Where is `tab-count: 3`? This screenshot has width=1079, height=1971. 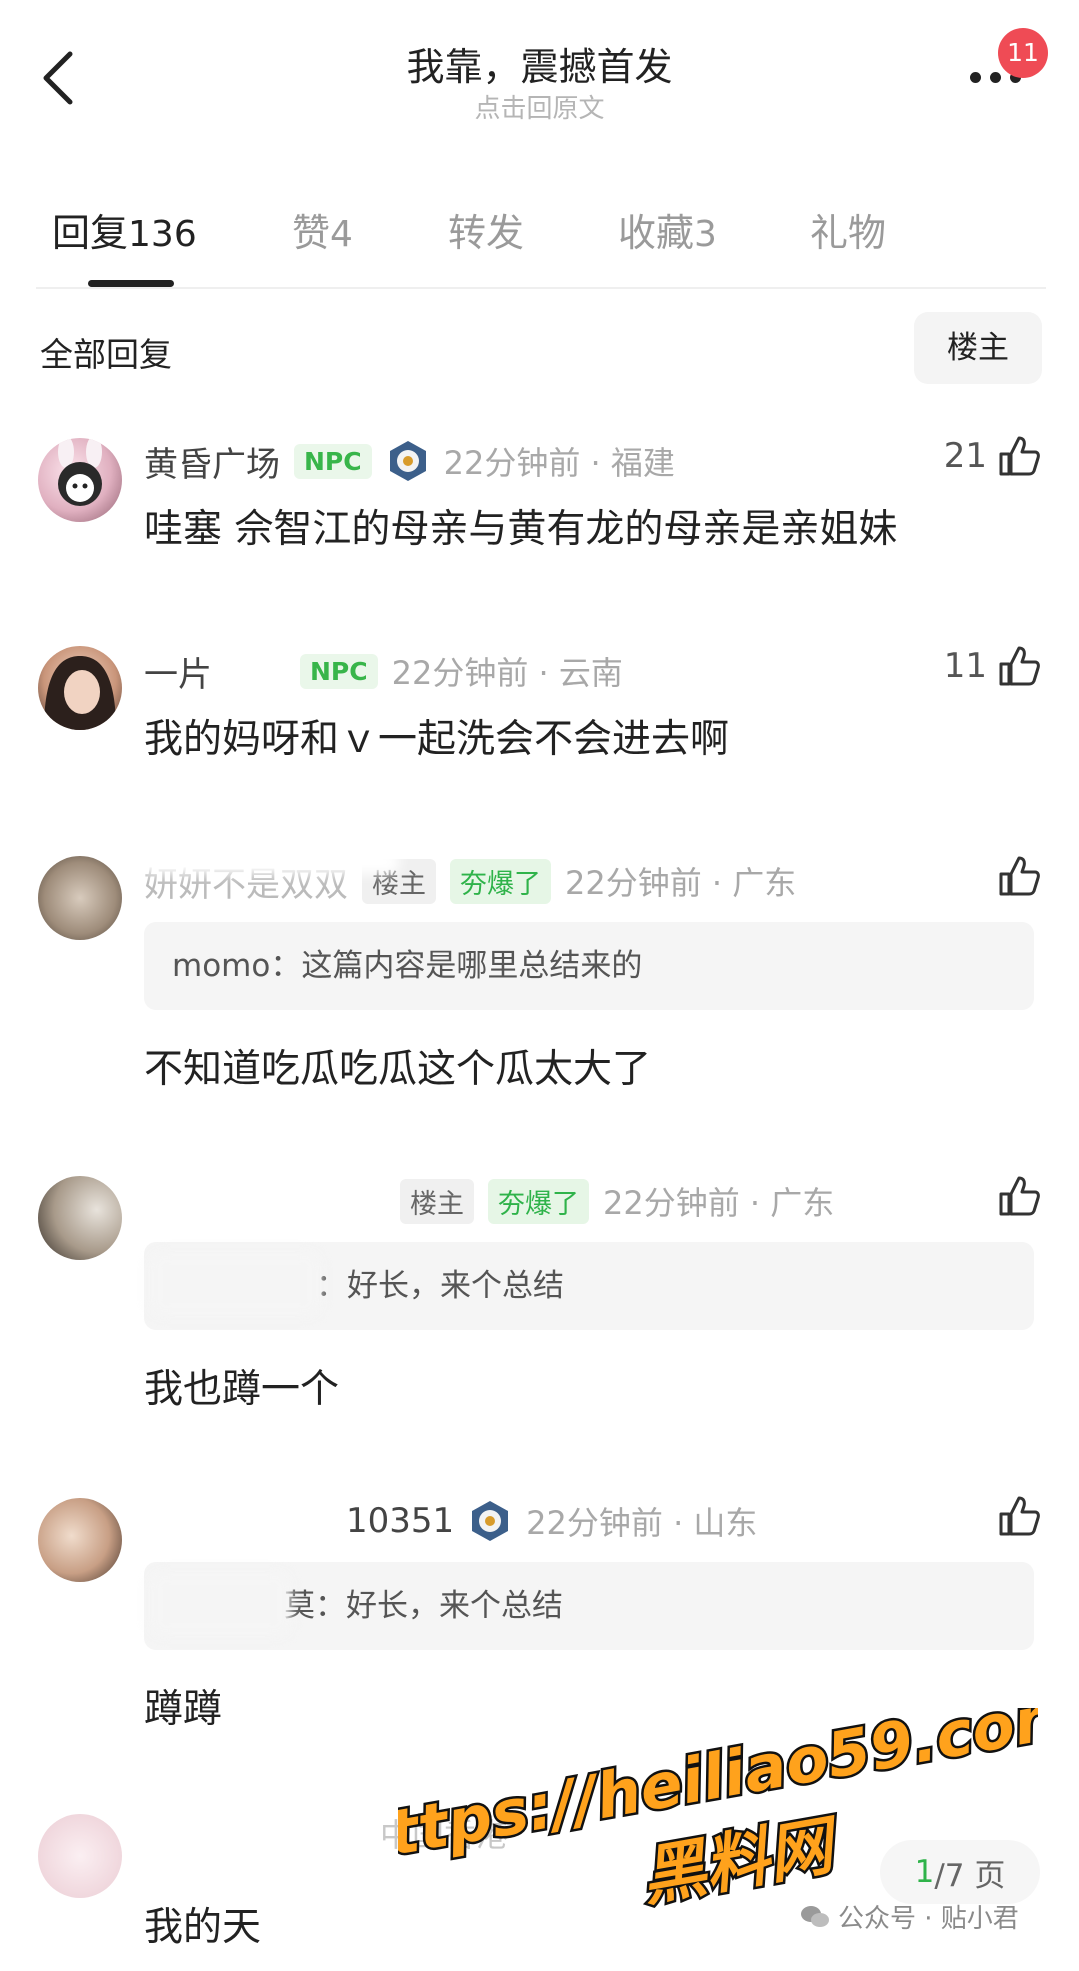 tab-count: 3 is located at coordinates (705, 234).